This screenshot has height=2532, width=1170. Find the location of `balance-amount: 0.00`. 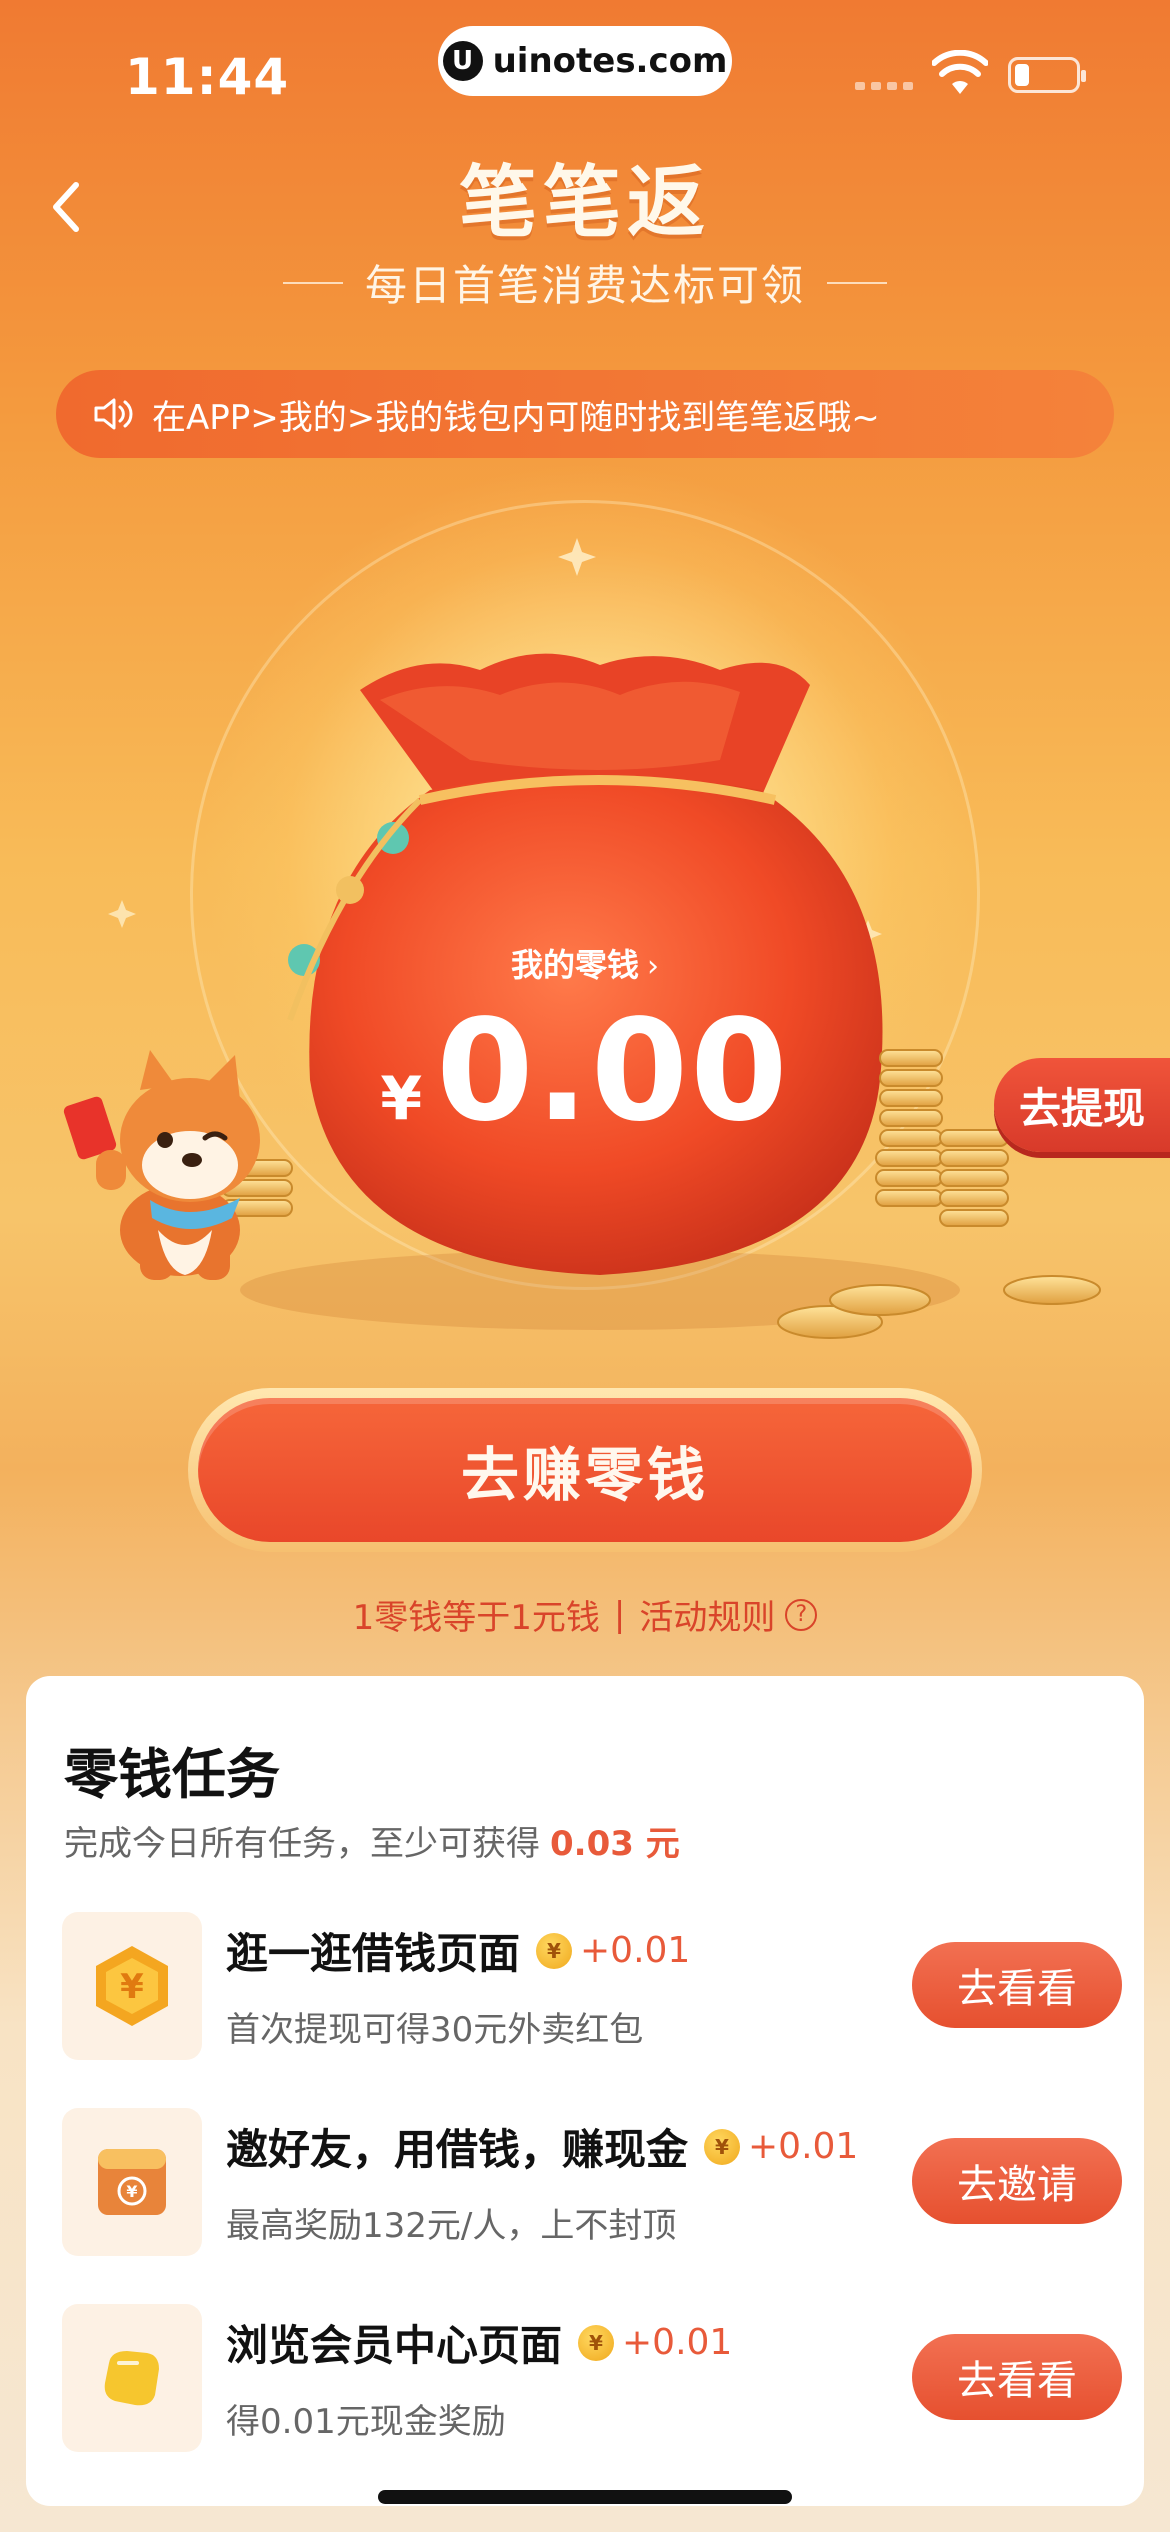

balance-amount: 0.00 is located at coordinates (613, 1071).